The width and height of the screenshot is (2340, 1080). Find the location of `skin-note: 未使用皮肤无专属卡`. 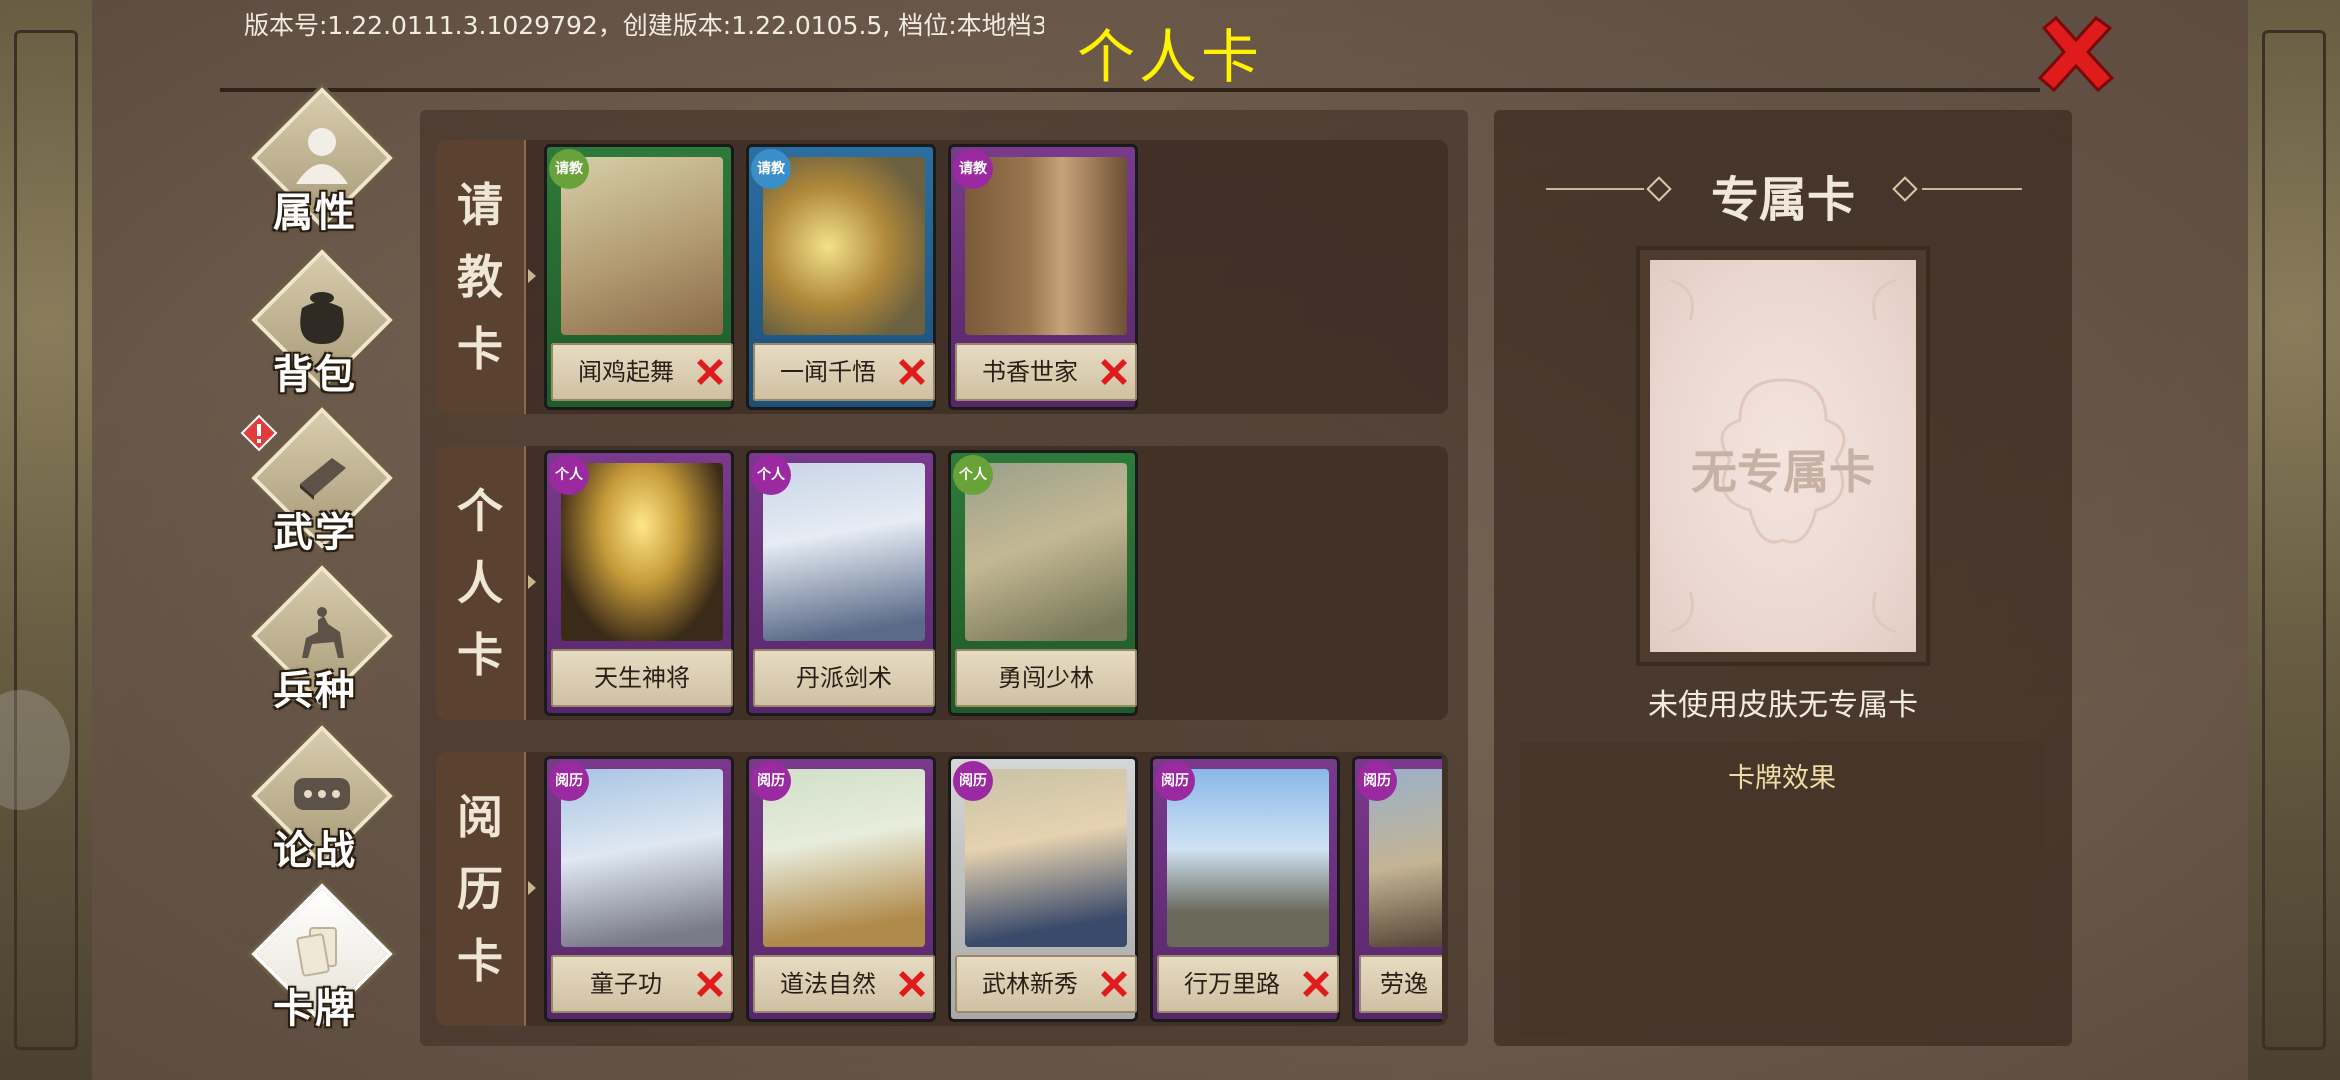

skin-note: 未使用皮肤无专属卡 is located at coordinates (1783, 705).